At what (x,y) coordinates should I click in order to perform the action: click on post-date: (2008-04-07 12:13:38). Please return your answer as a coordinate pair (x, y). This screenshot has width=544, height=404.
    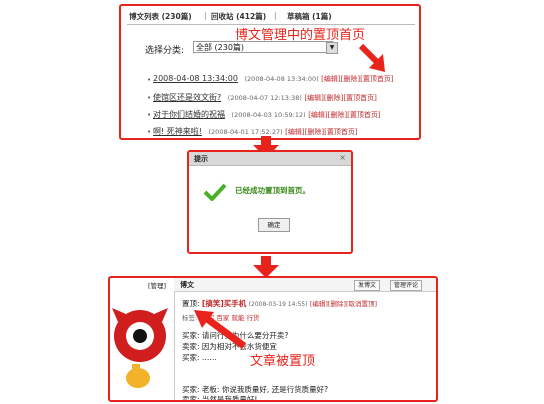
    Looking at the image, I should click on (264, 98).